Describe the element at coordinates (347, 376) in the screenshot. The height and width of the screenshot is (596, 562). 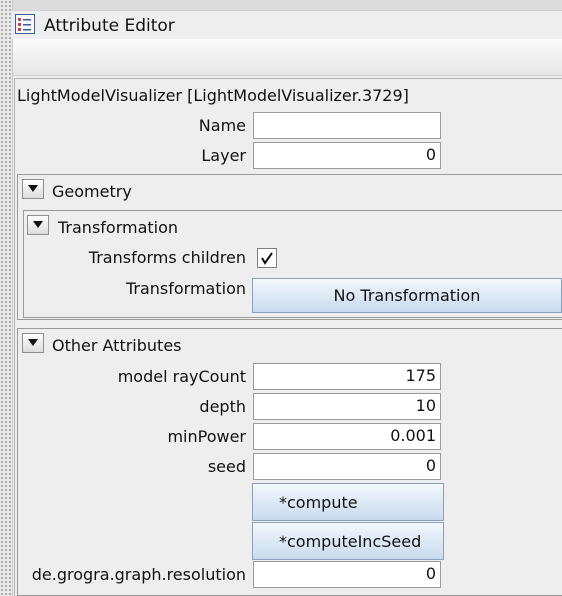
I see `ray-count-field: 175` at that location.